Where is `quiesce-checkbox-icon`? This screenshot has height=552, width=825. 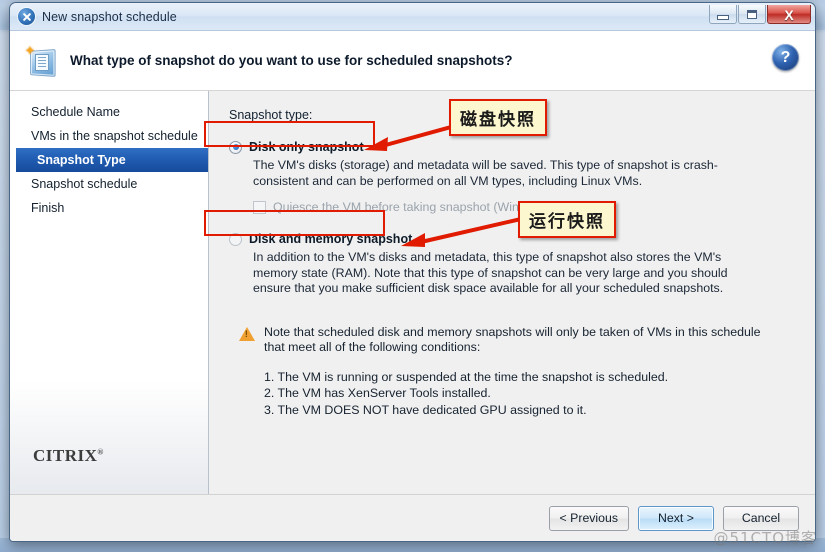
quiesce-checkbox-icon is located at coordinates (259, 207).